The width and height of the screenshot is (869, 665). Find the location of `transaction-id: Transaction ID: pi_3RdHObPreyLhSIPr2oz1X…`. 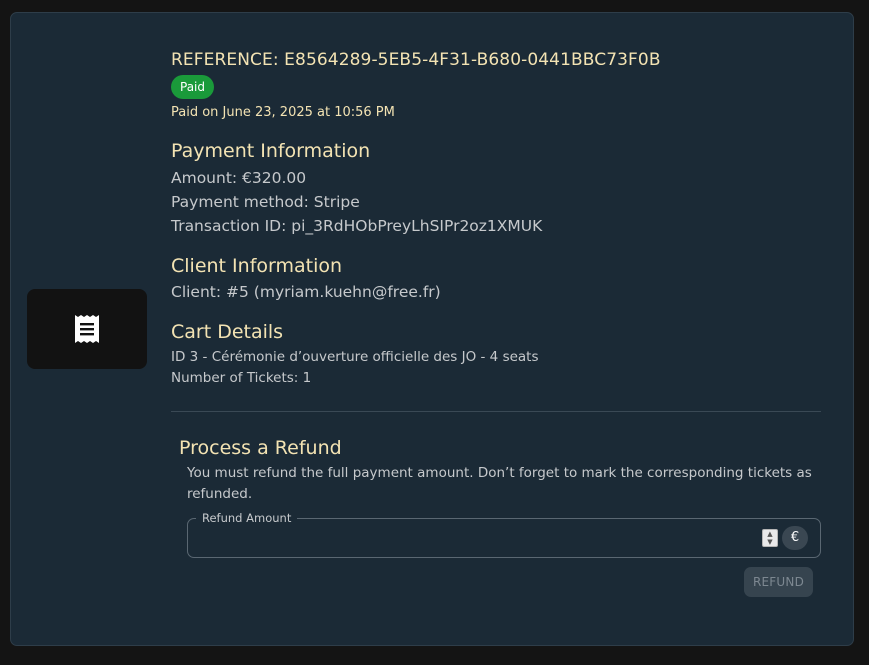

transaction-id: Transaction ID: pi_3RdHObPreyLhSIPr2oz1X… is located at coordinates (357, 226).